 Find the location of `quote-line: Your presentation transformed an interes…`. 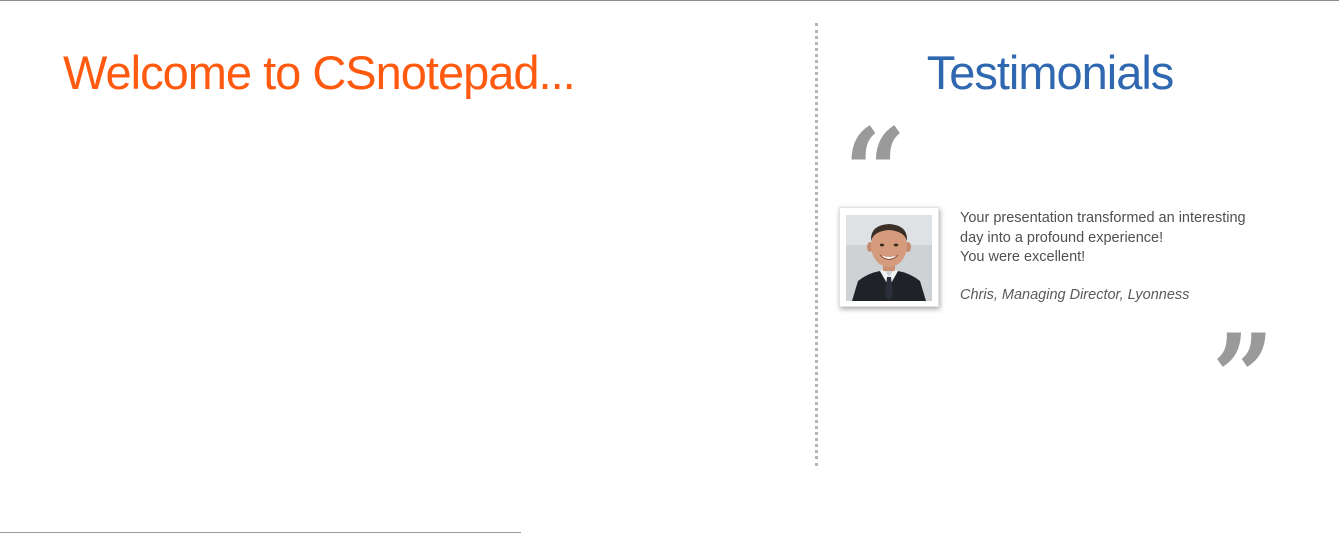

quote-line: Your presentation transformed an interes… is located at coordinates (1103, 218).